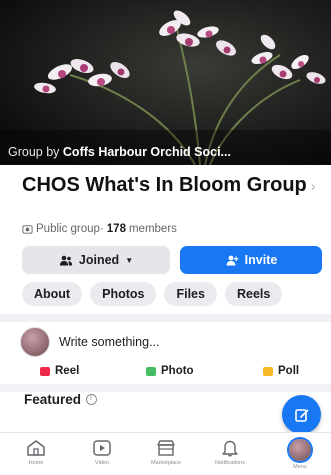 This screenshot has width=331, height=475. I want to click on caret-down-icon: ▼, so click(129, 260).